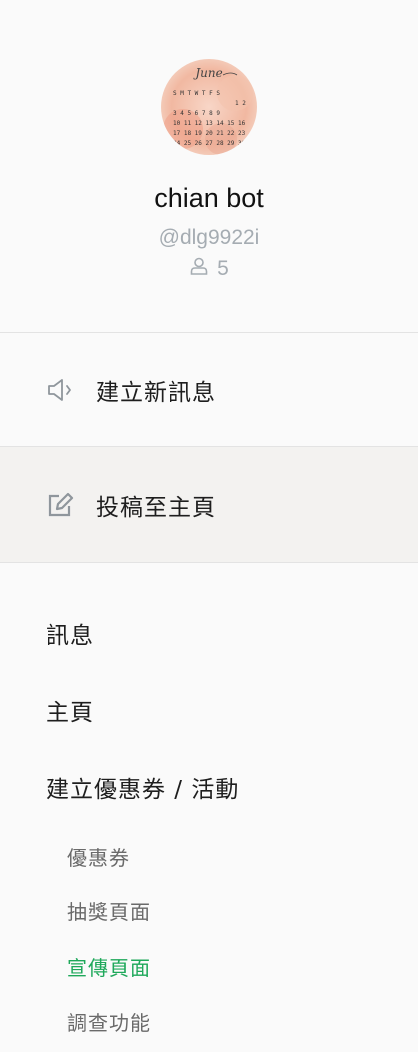 This screenshot has width=418, height=1052. Describe the element at coordinates (61, 505) in the screenshot. I see `edit-icon` at that location.